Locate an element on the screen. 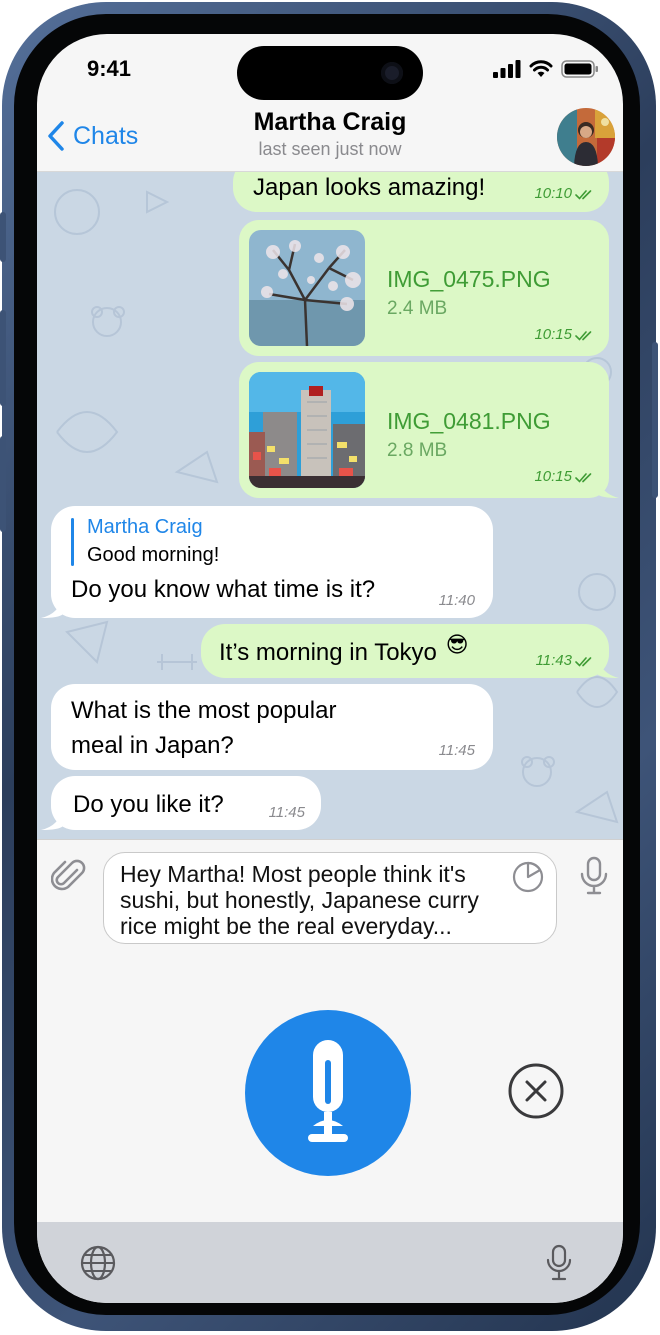 The width and height of the screenshot is (660, 1335). file-name: IMG_0481.PNG is located at coordinates (469, 421).